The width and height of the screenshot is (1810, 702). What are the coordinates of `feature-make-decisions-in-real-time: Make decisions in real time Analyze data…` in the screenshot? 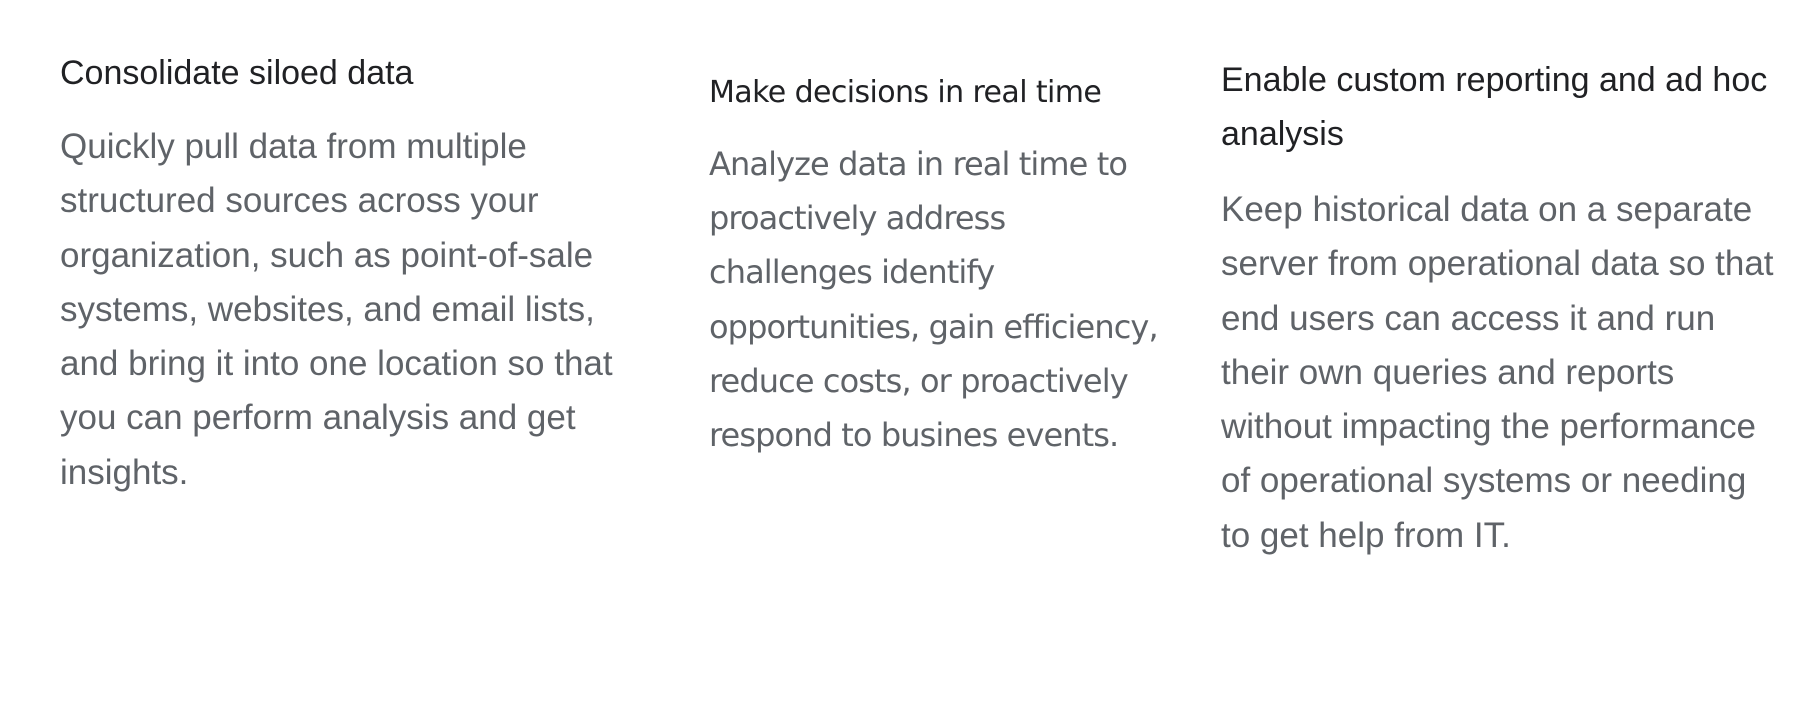 It's located at (935, 266).